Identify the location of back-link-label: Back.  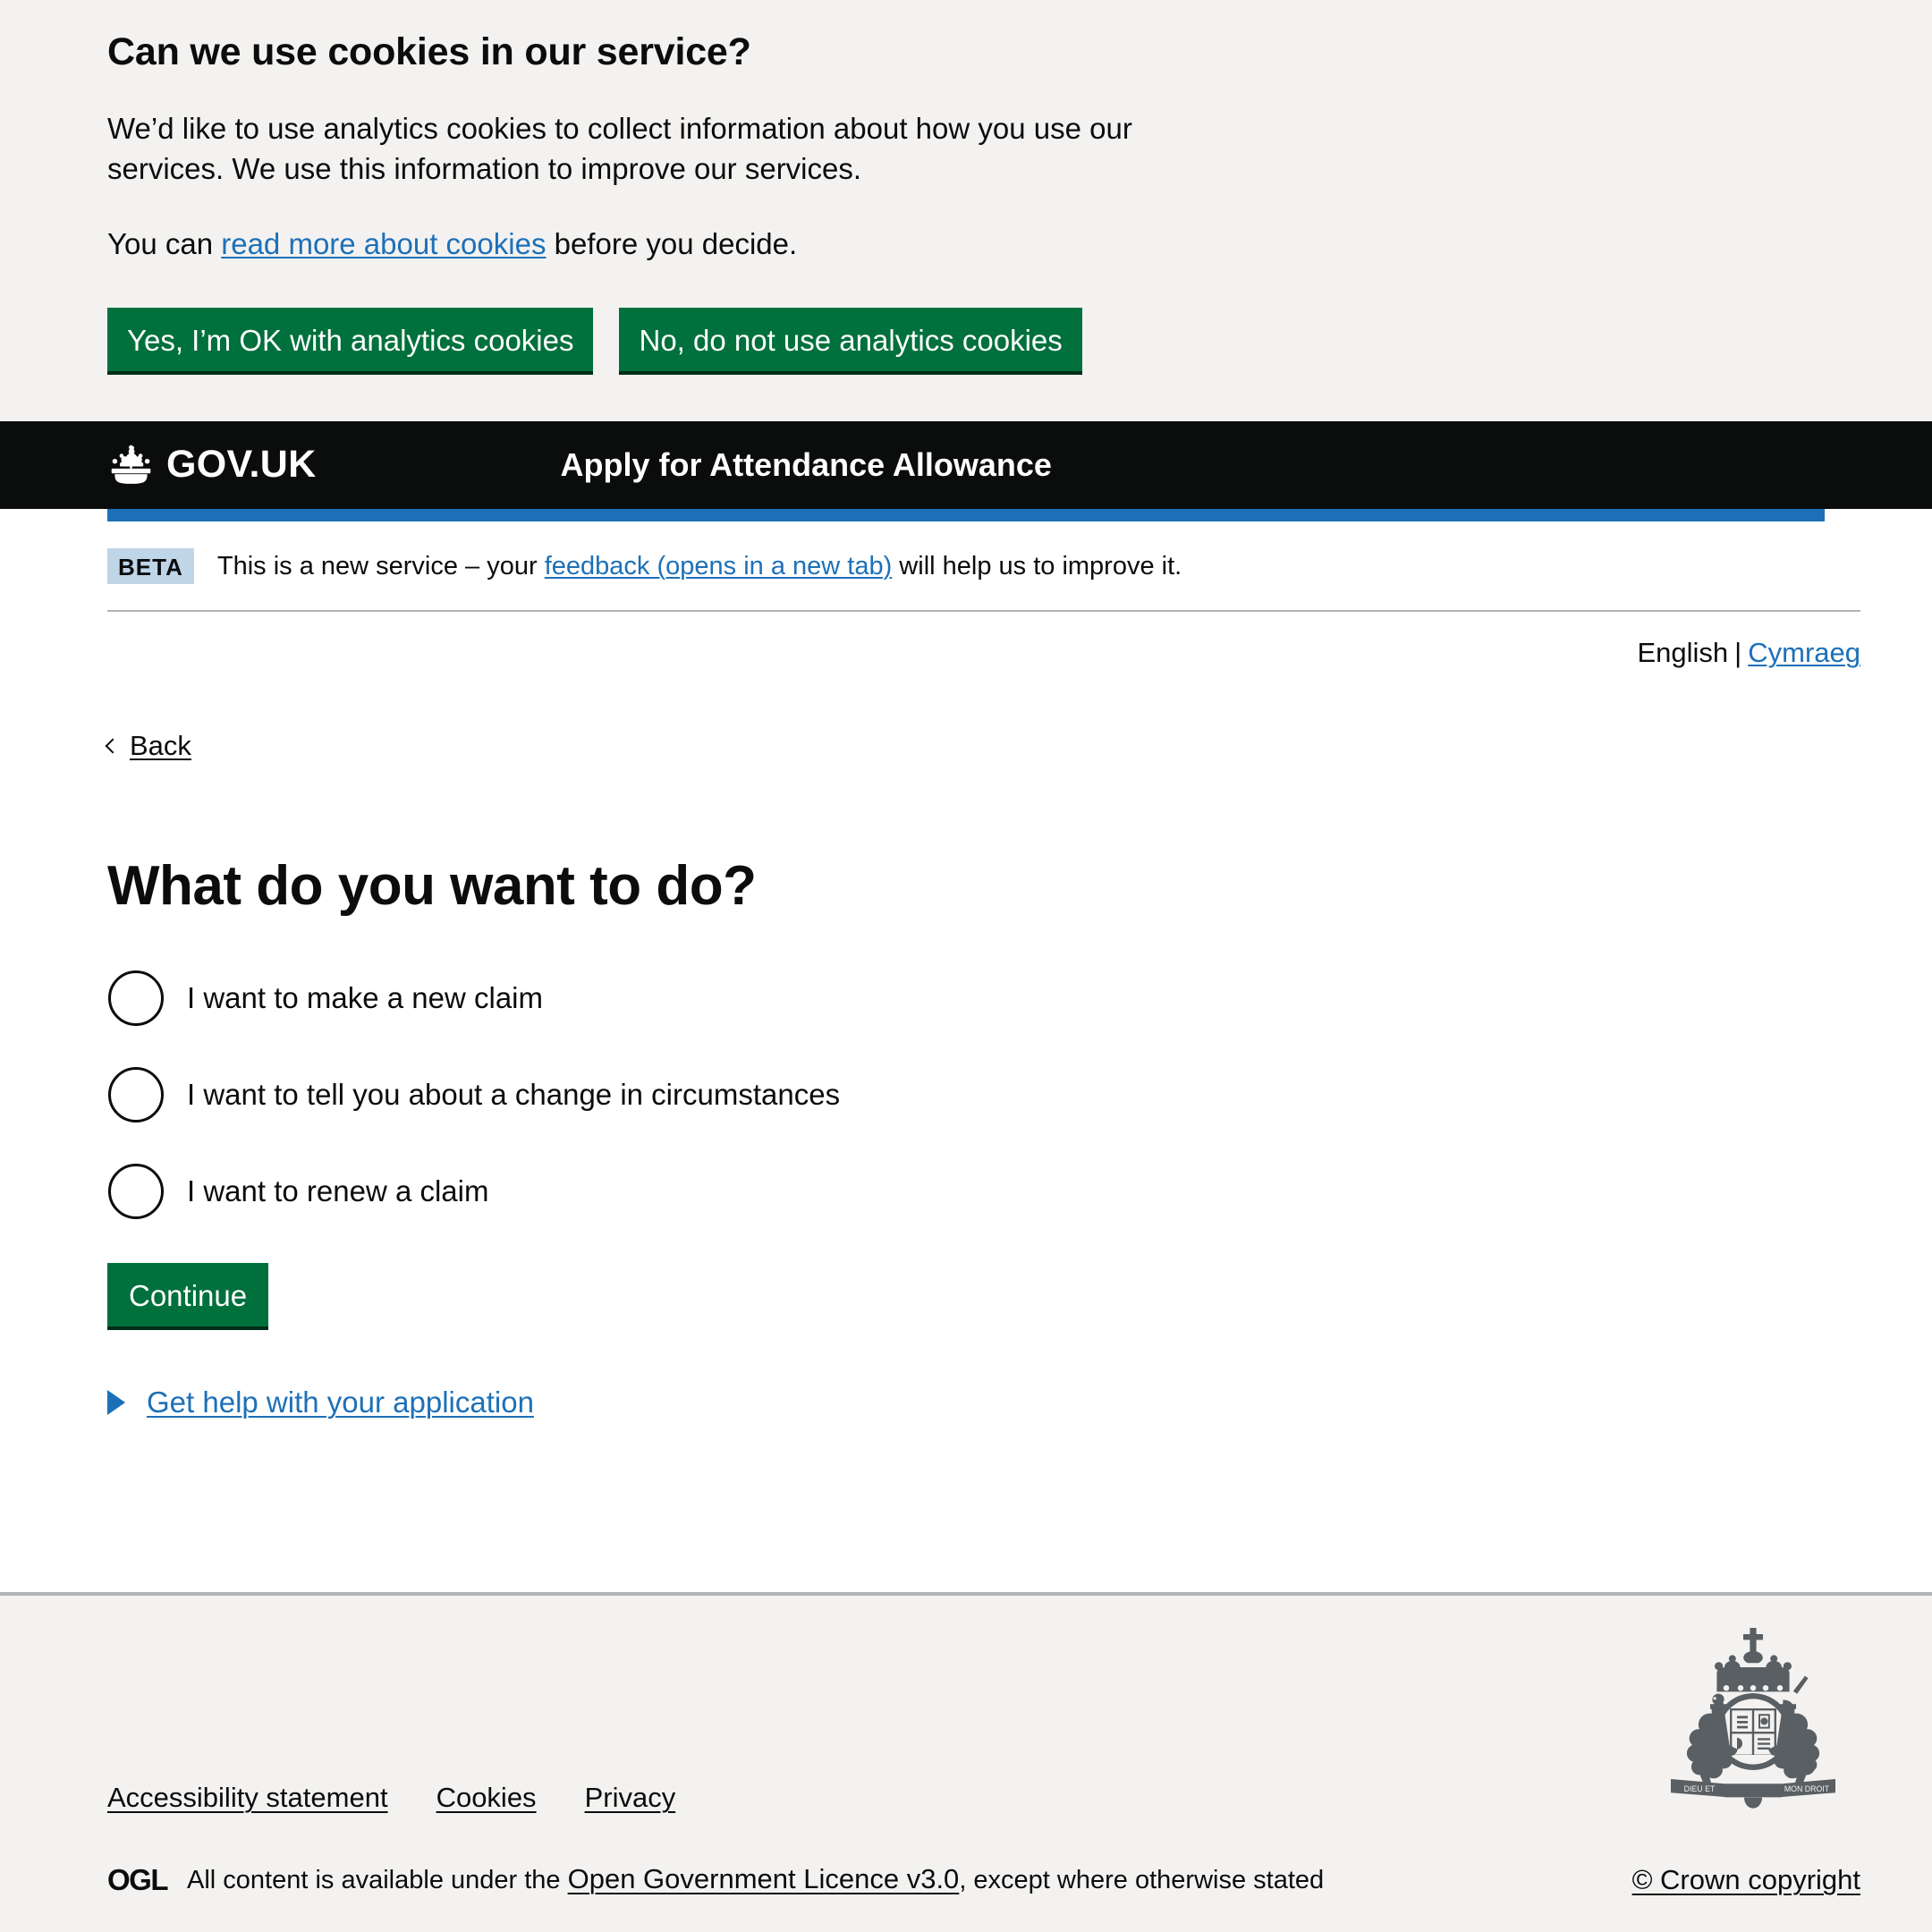
(160, 745).